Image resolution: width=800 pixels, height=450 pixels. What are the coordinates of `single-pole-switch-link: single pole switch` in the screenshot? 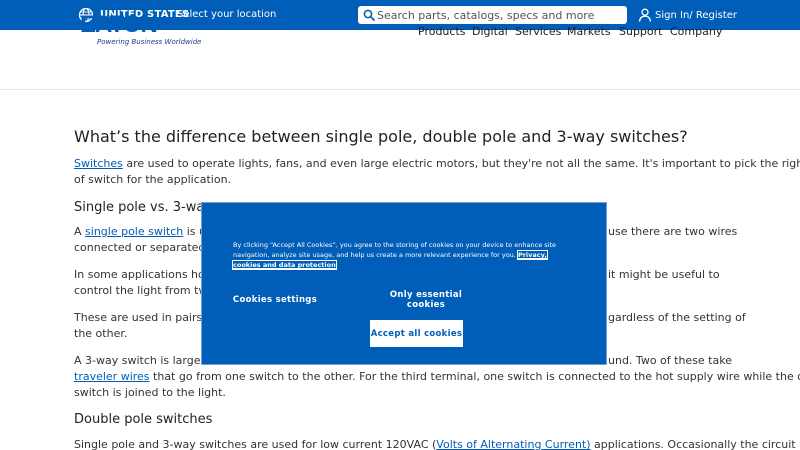 It's located at (134, 231).